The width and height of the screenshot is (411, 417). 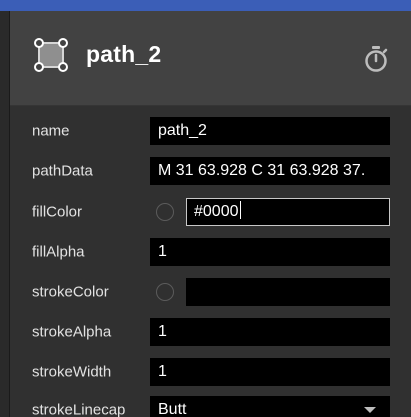 I want to click on top-accent-bar, so click(x=205, y=5).